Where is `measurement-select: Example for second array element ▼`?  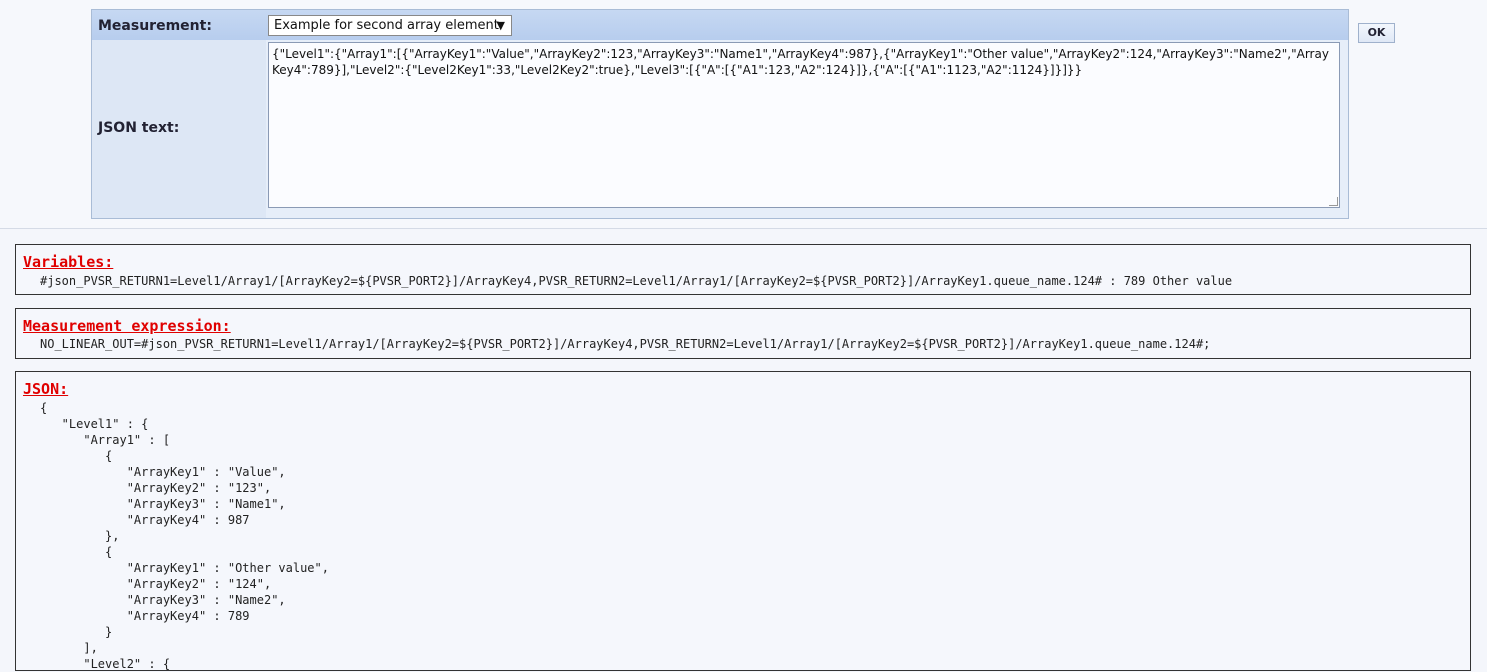
measurement-select: Example for second array element ▼ is located at coordinates (390, 25).